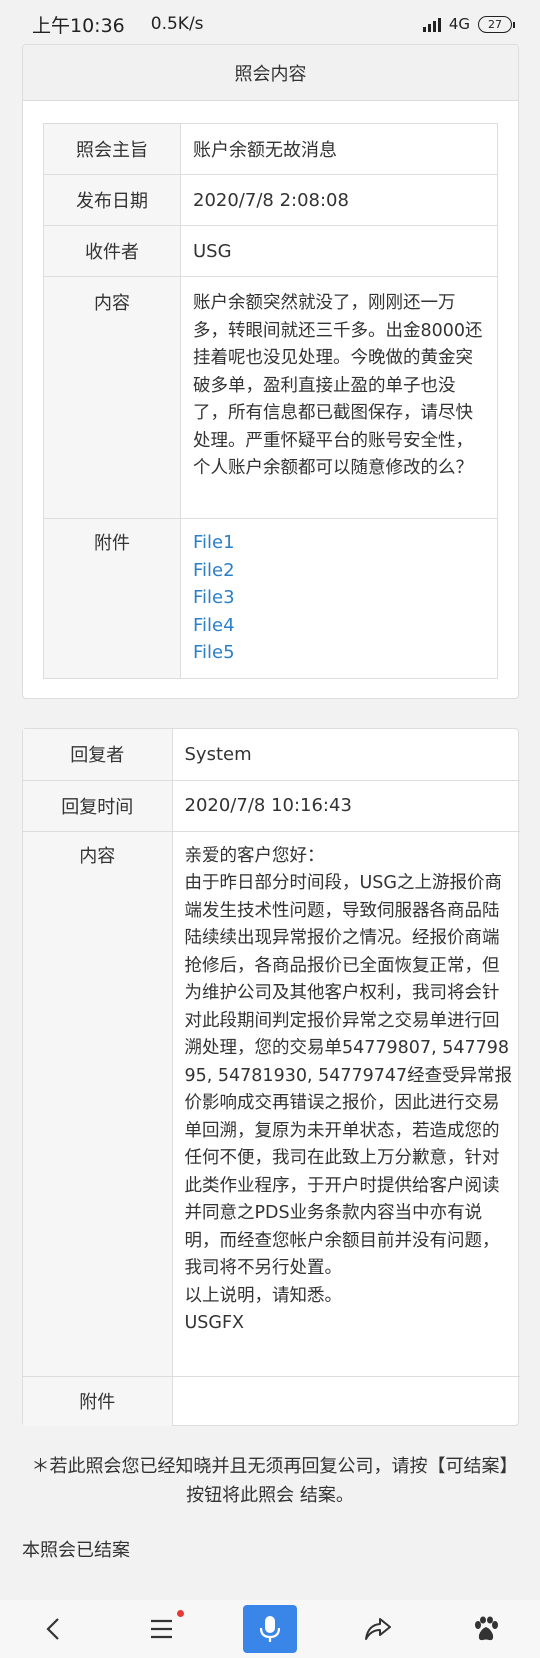 Image resolution: width=540 pixels, height=1658 pixels. Describe the element at coordinates (98, 755) in the screenshot. I see `replier-label: 回复者` at that location.